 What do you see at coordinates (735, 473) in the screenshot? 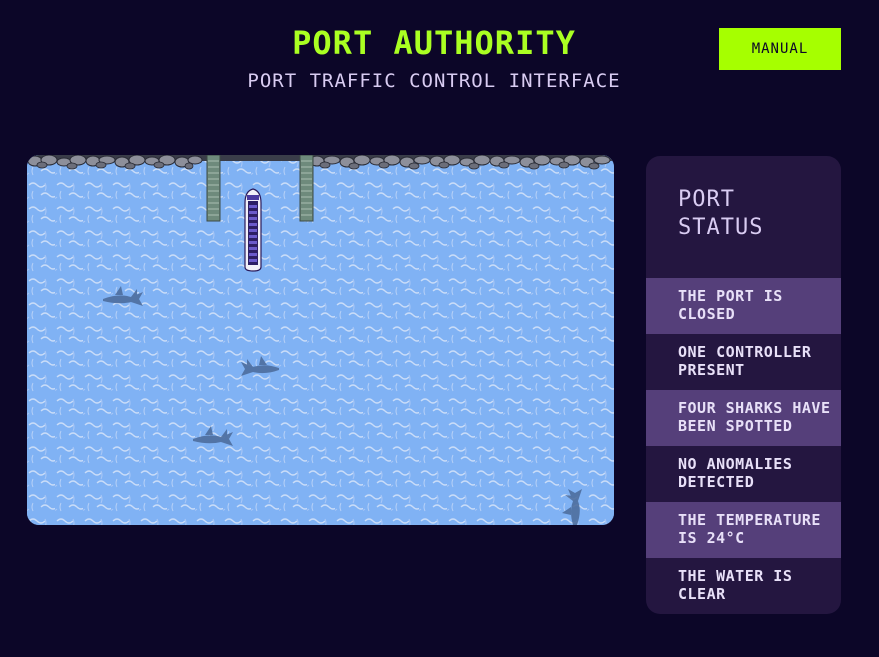
I see `status-item-anomalies: NO ANOMALIES DETECTED` at bounding box center [735, 473].